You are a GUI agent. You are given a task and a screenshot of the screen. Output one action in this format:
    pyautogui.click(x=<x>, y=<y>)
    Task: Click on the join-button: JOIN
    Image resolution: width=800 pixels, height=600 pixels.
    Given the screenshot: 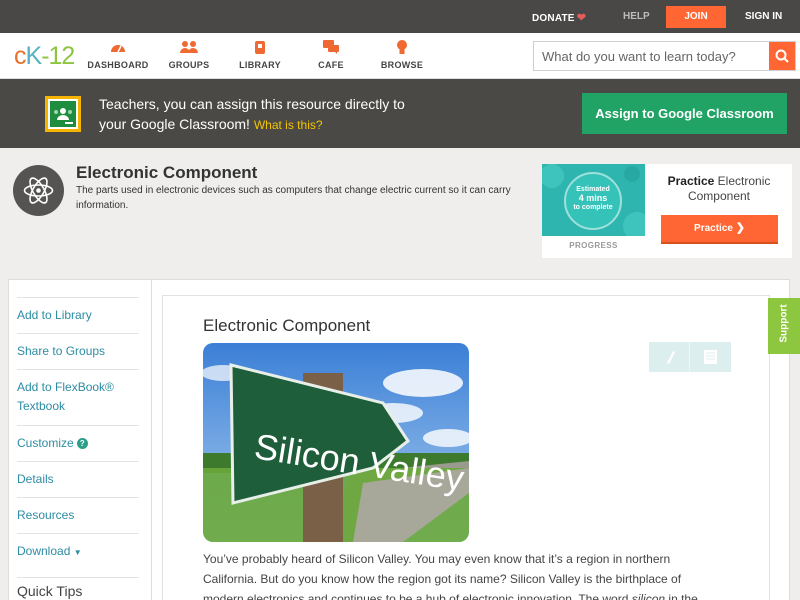 What is the action you would take?
    pyautogui.click(x=696, y=17)
    